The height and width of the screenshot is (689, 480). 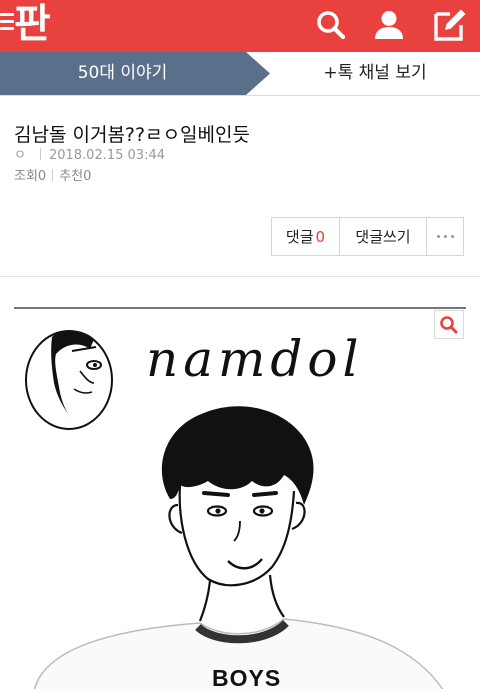 I want to click on post-meta: ㅇ 2018.02.15 03:44, so click(x=89, y=156).